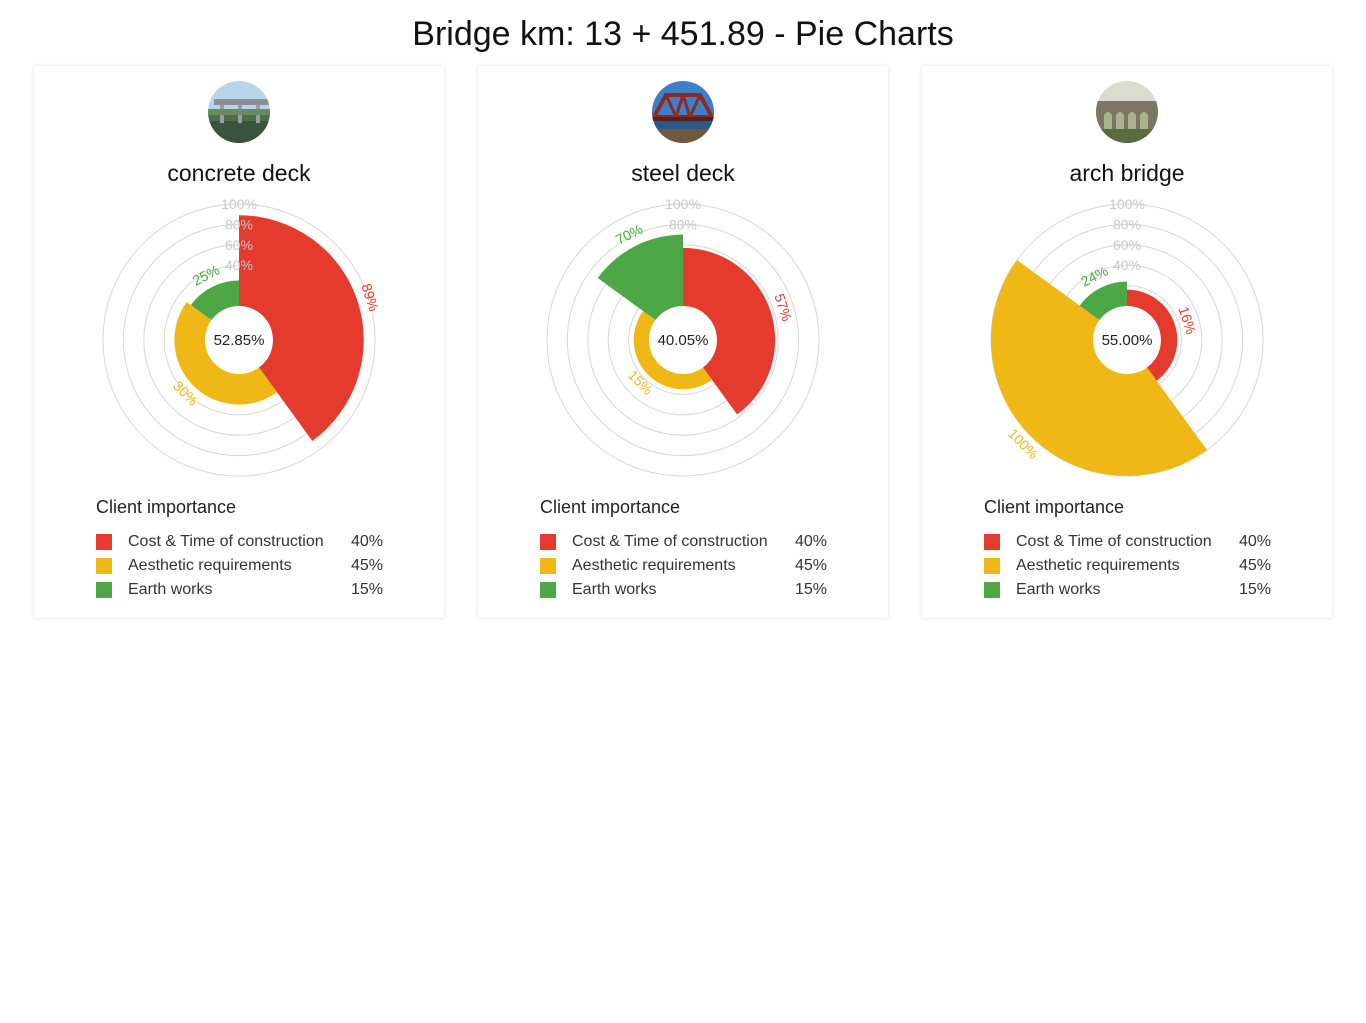 The image size is (1366, 1023). I want to click on wedge-earth-works, so click(640, 277).